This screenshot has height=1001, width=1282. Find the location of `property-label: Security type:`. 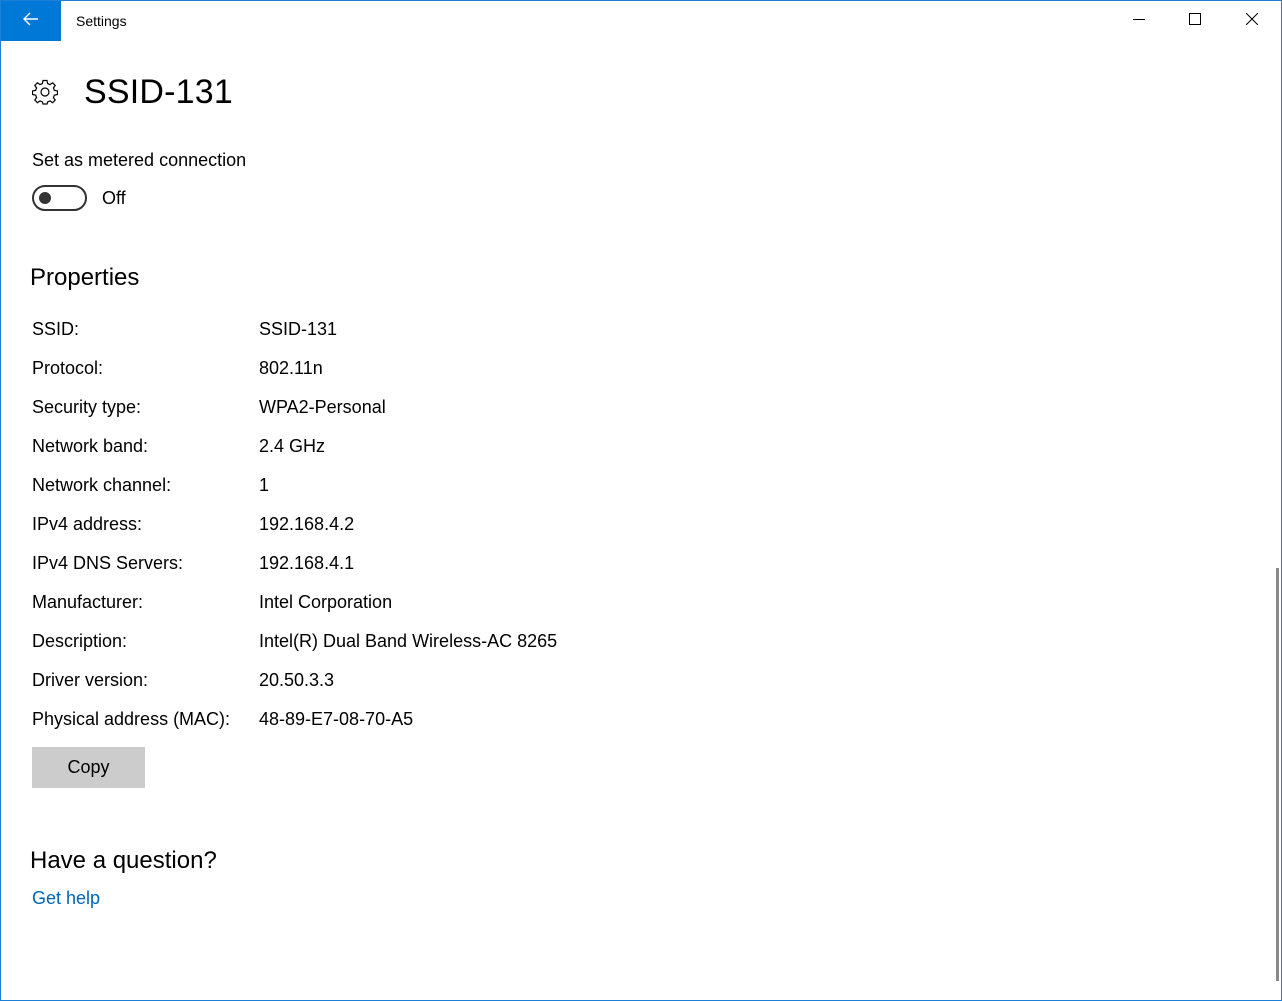

property-label: Security type: is located at coordinates (87, 407).